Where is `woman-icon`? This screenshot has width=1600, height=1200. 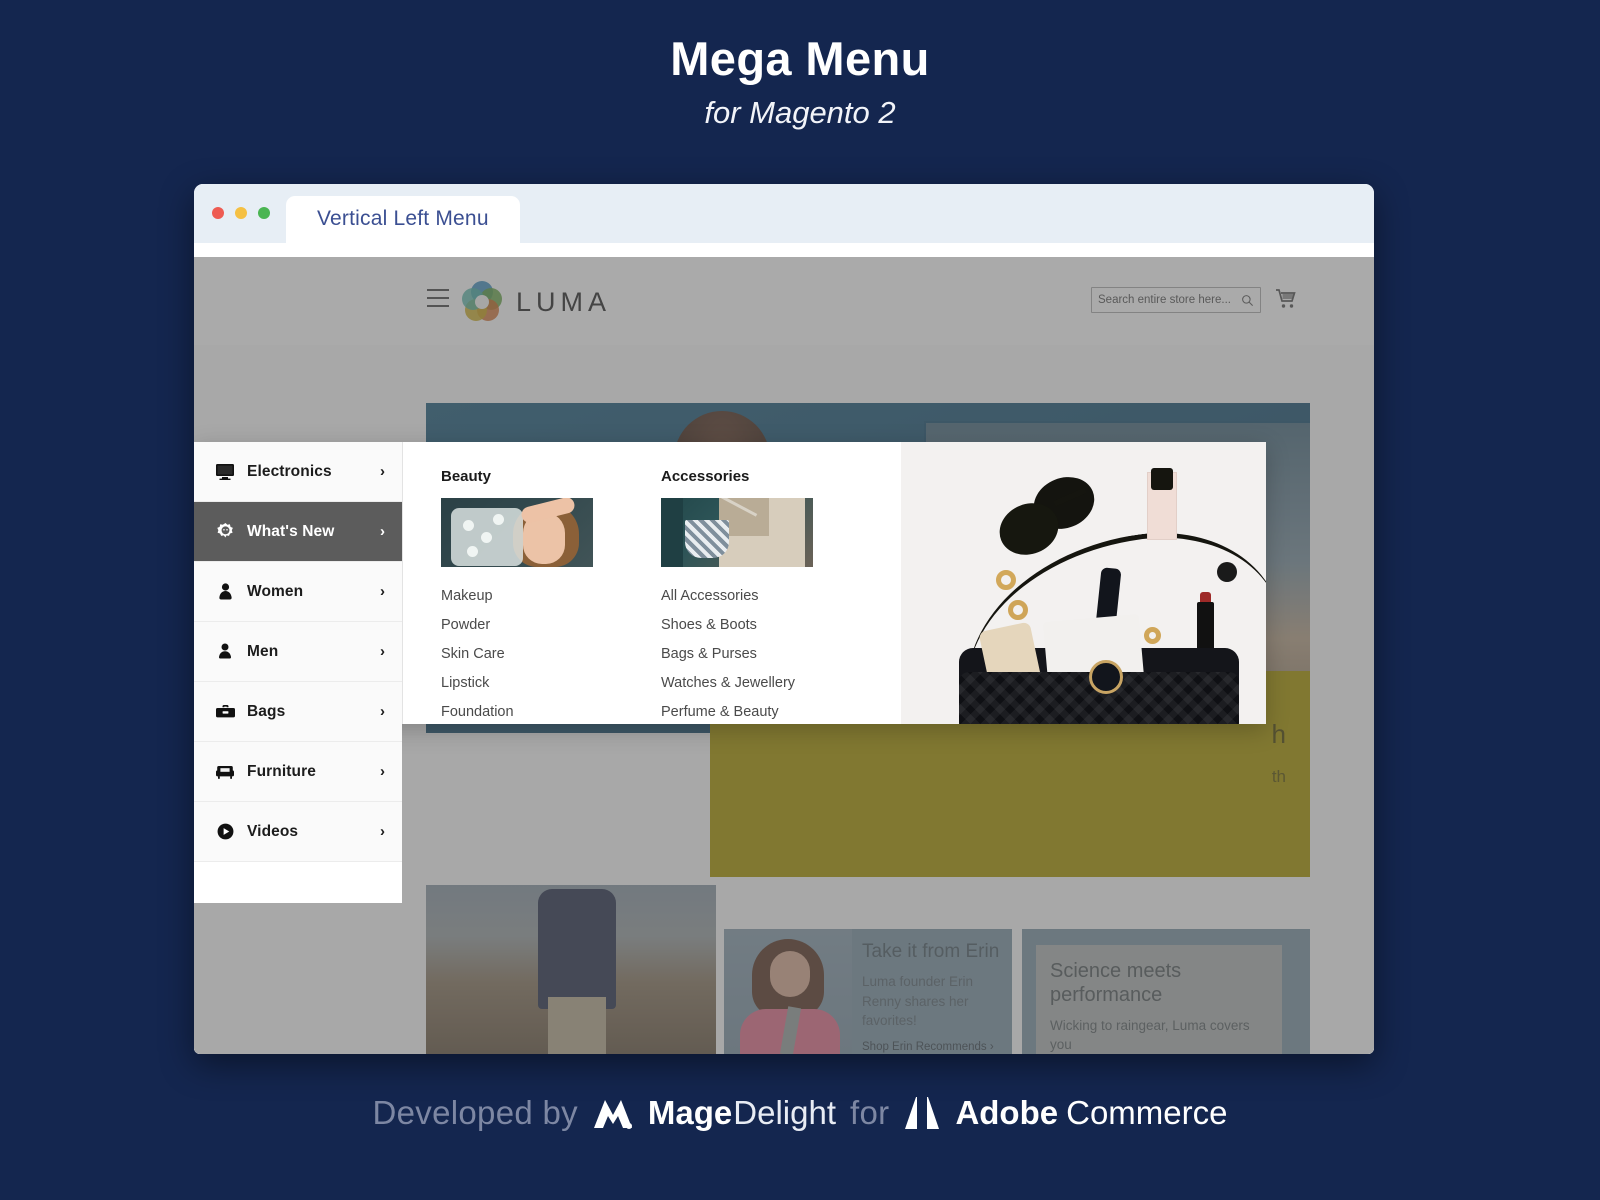
woman-icon is located at coordinates (225, 592).